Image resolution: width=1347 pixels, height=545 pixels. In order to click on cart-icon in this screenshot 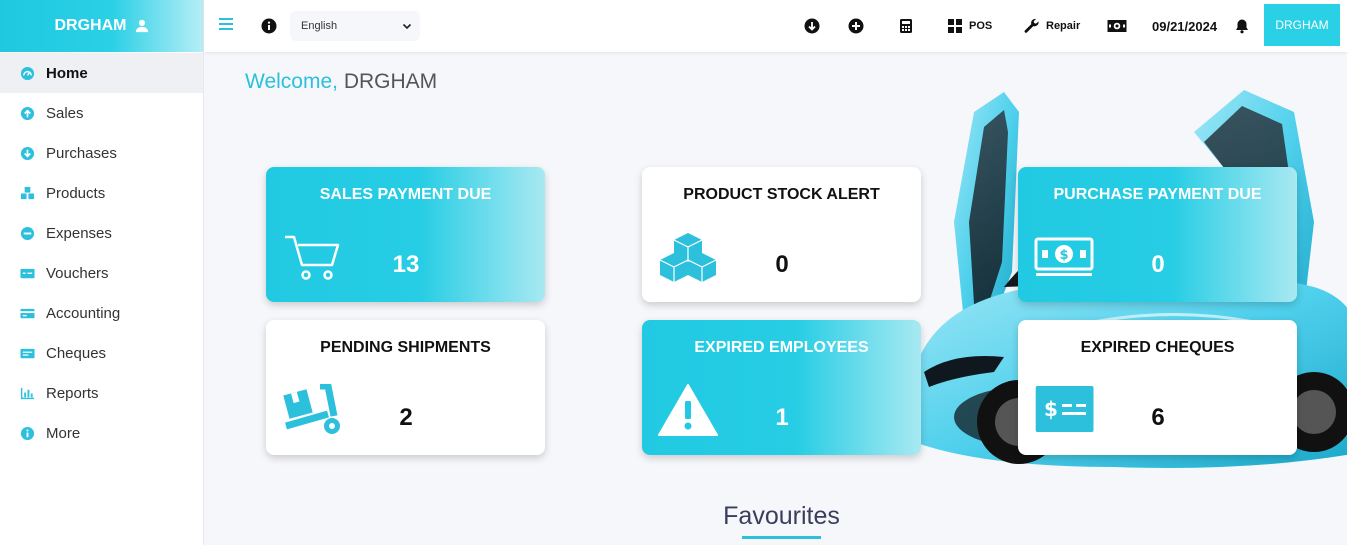, I will do `click(312, 257)`.